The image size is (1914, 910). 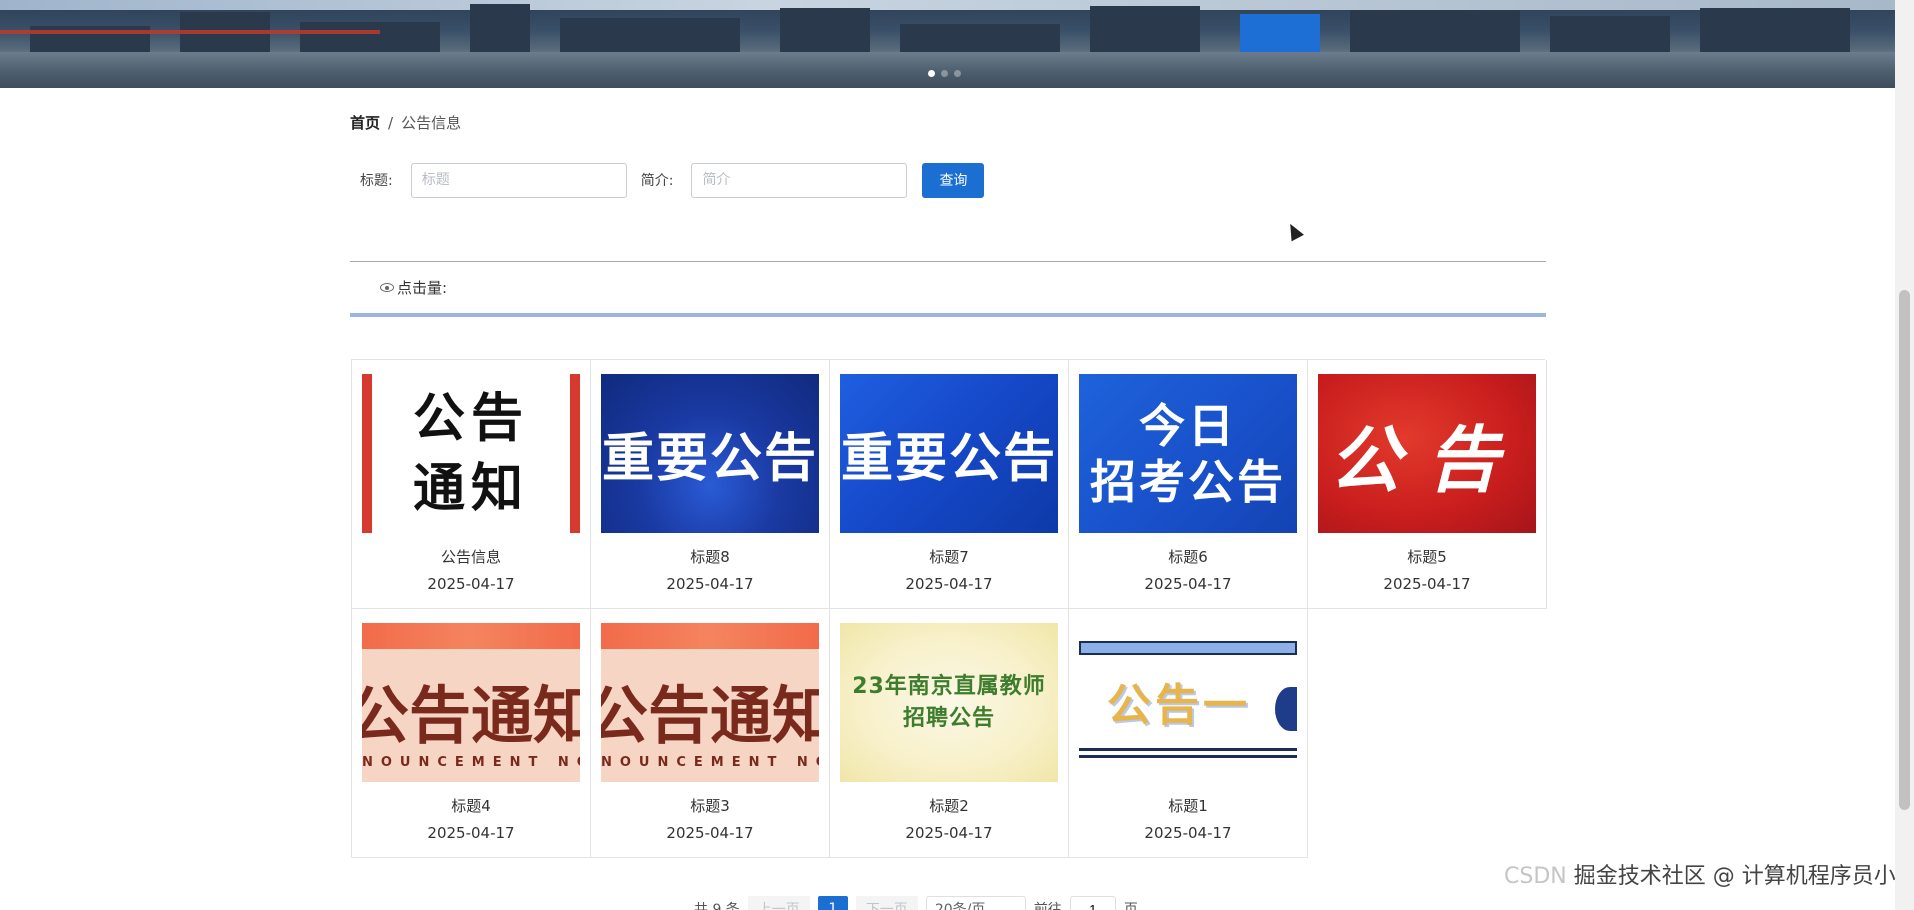 I want to click on notice-card: 公告通知 NOUNCEMENT NOT 标题4 2025-04-17, so click(x=471, y=733).